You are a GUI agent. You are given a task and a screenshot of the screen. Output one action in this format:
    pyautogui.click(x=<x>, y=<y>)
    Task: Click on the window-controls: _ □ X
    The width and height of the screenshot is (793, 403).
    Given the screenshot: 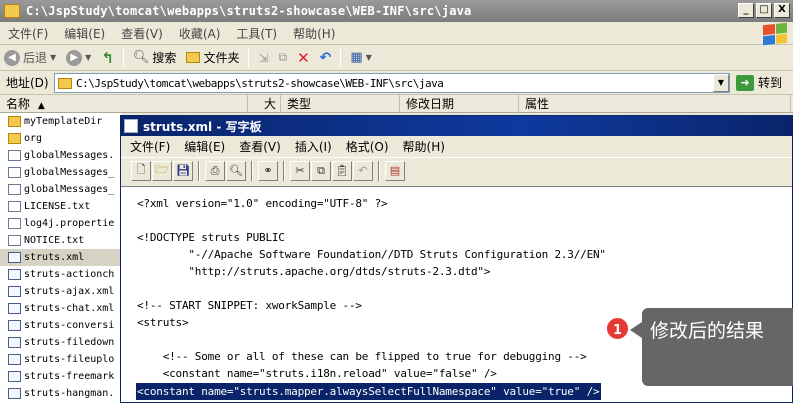 What is the action you would take?
    pyautogui.click(x=764, y=10)
    